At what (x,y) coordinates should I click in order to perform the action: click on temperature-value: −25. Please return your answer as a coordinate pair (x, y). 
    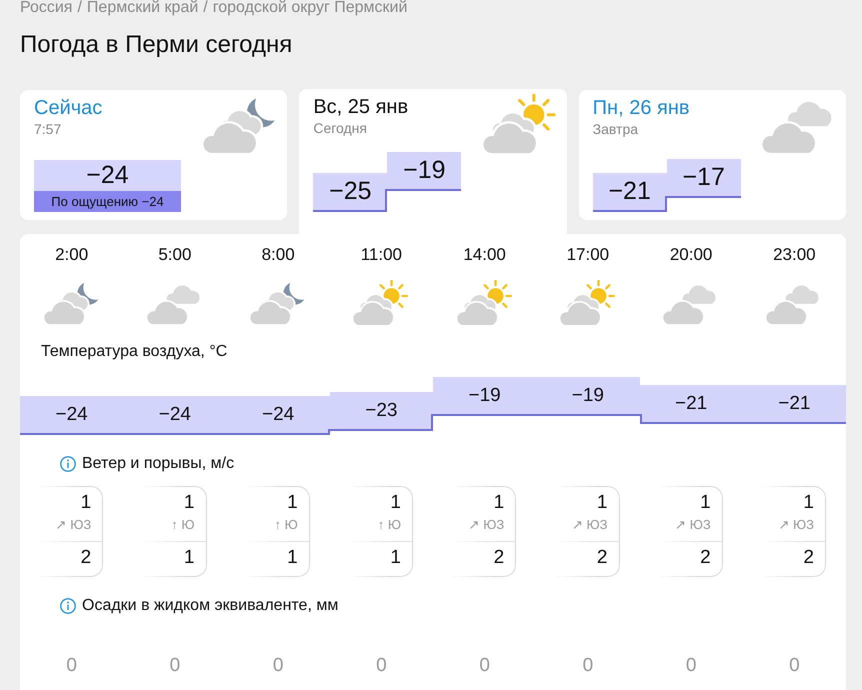
    Looking at the image, I should click on (350, 191).